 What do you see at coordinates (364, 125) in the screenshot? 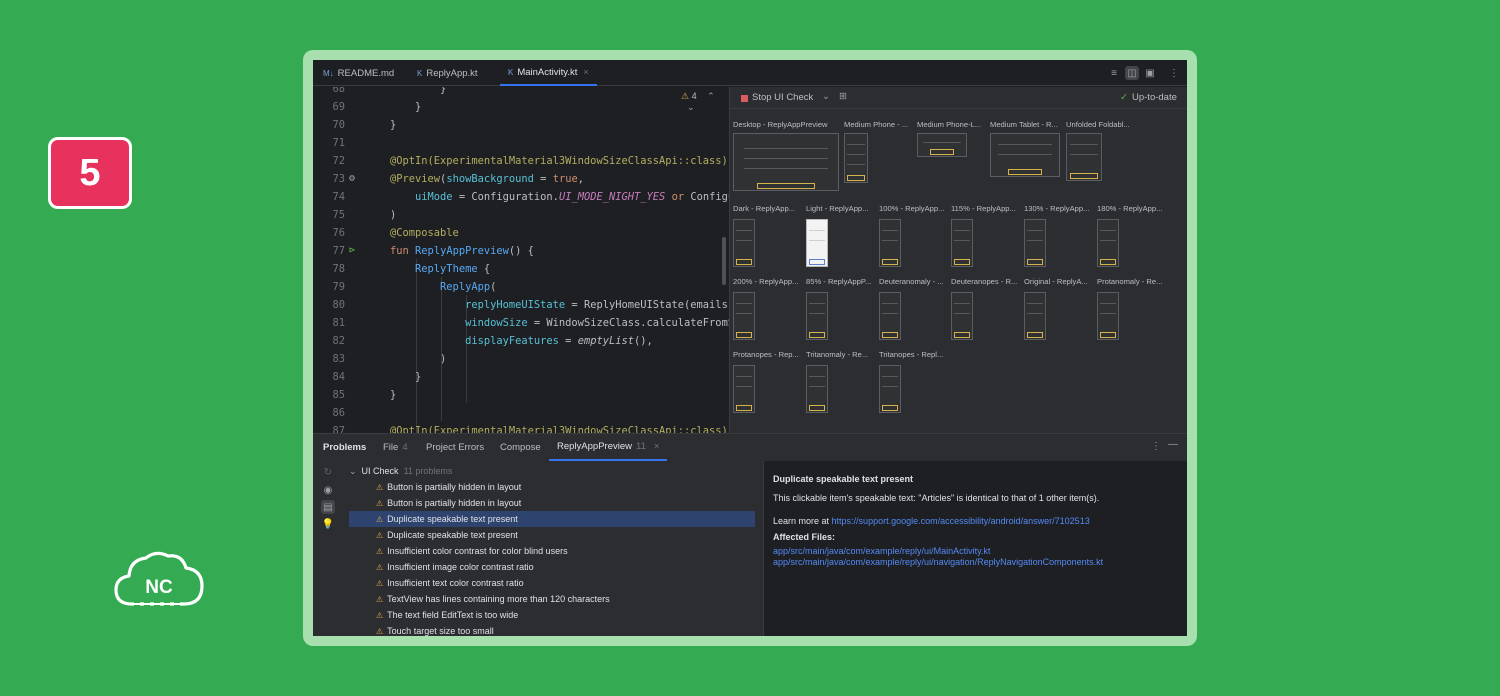
I see `code-line: 70}` at bounding box center [364, 125].